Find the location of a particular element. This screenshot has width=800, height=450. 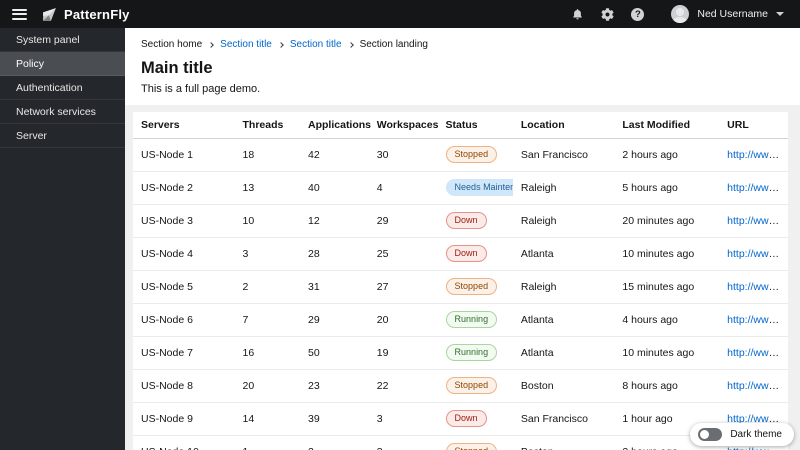

cell-workspaces: 29 is located at coordinates (403, 221).